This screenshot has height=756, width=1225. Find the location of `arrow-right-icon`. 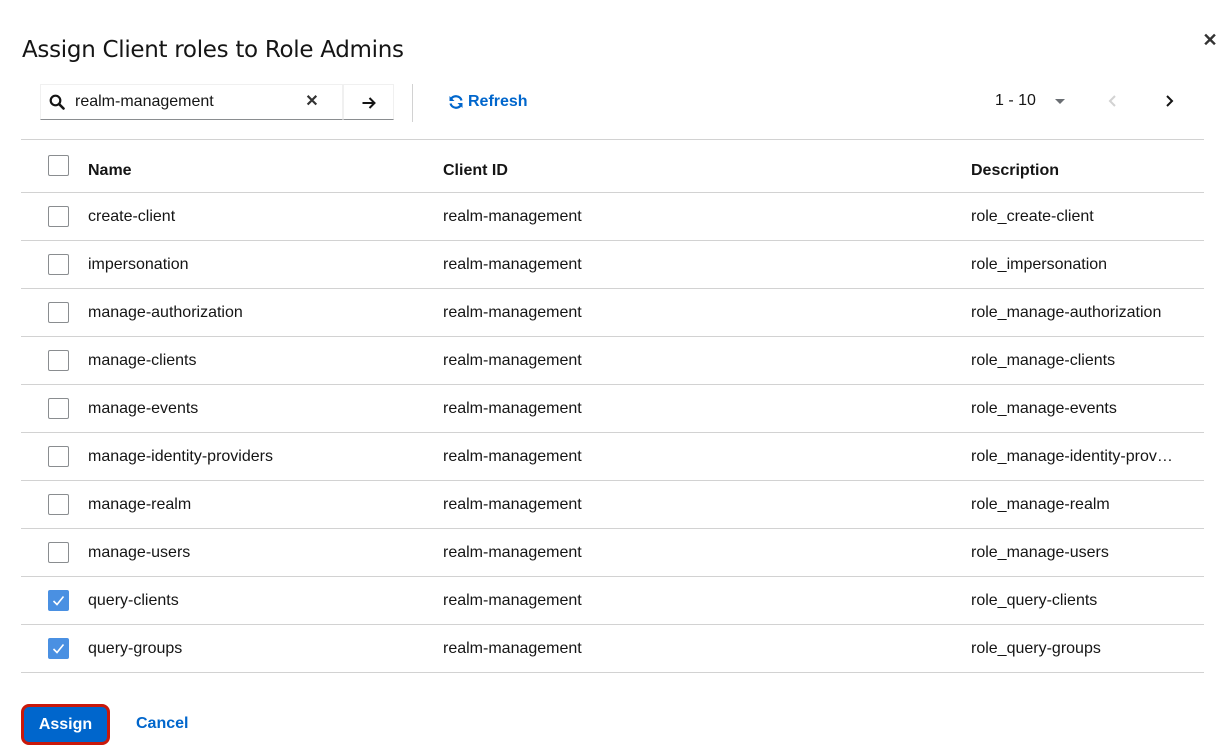

arrow-right-icon is located at coordinates (369, 103).